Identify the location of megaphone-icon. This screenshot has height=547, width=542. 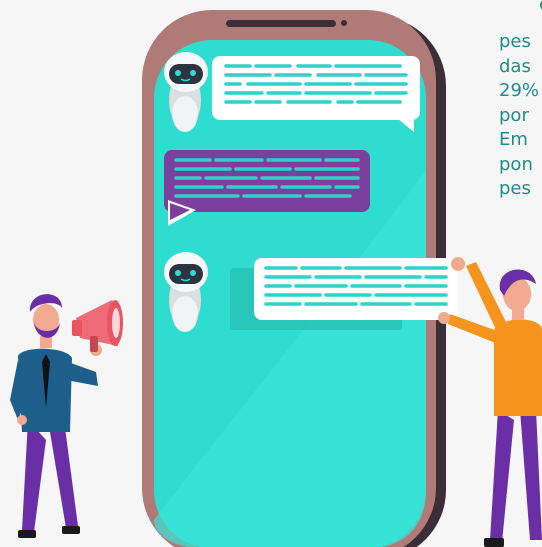
(97, 326).